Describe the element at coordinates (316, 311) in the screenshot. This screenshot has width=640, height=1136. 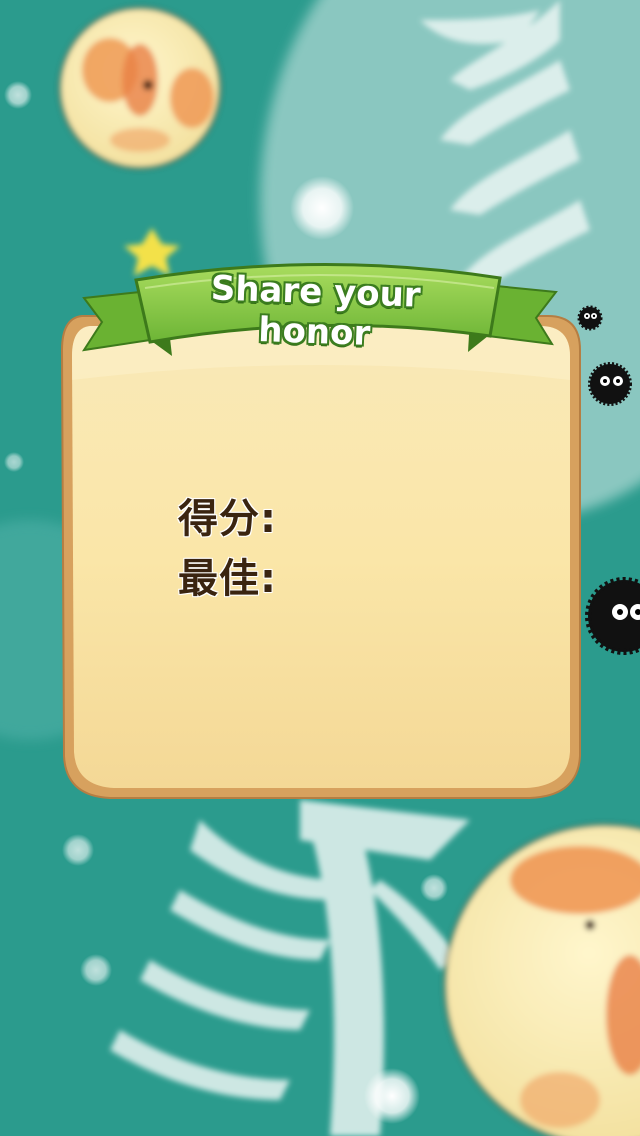
I see `dialog-title: Share your honor` at that location.